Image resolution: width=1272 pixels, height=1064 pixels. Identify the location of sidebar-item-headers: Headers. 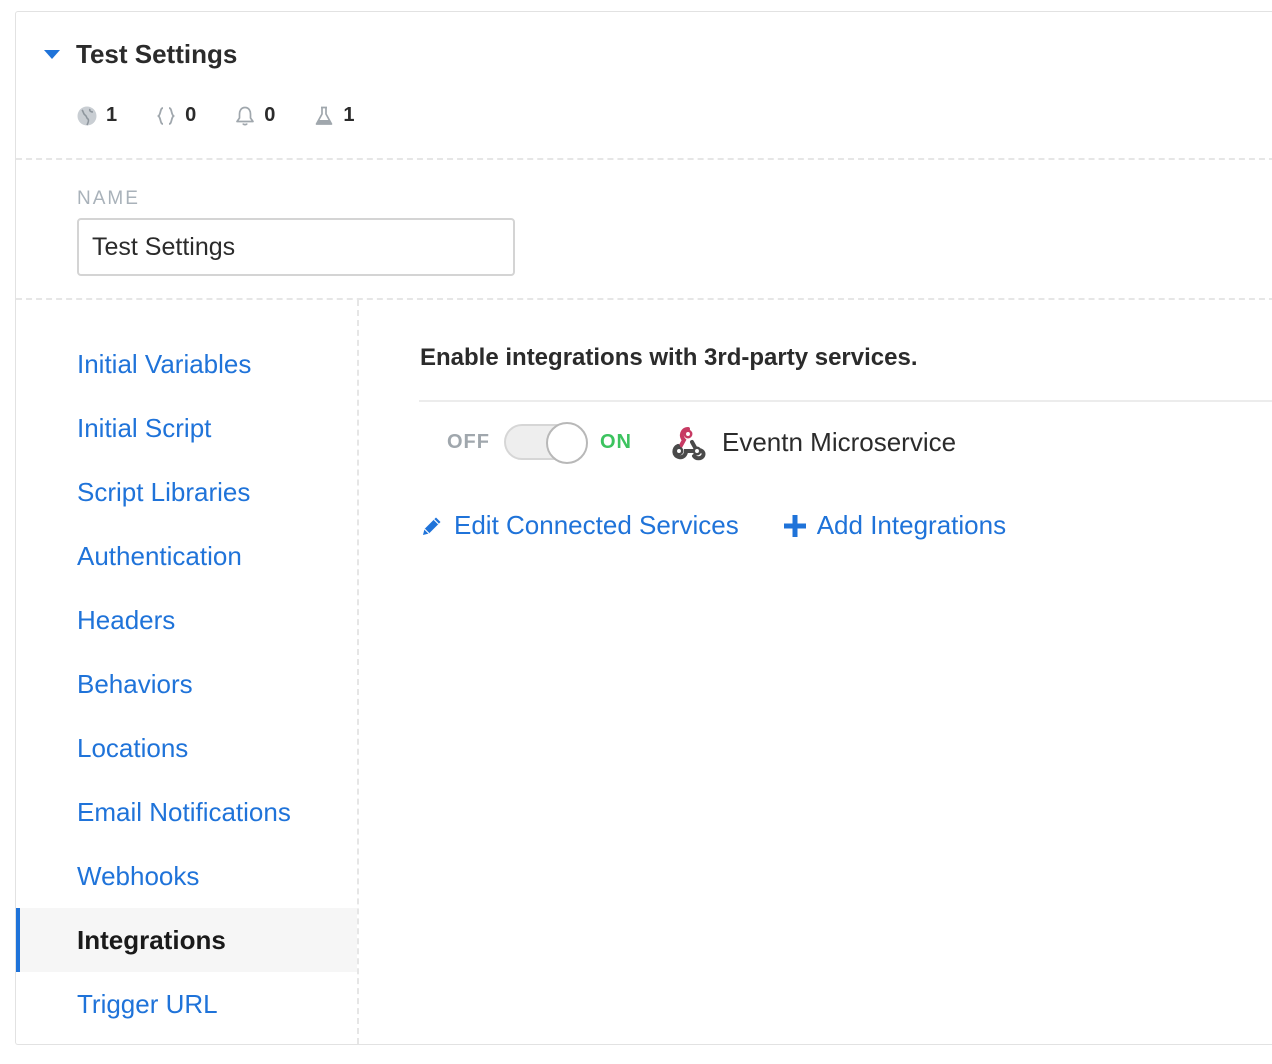
(186, 620).